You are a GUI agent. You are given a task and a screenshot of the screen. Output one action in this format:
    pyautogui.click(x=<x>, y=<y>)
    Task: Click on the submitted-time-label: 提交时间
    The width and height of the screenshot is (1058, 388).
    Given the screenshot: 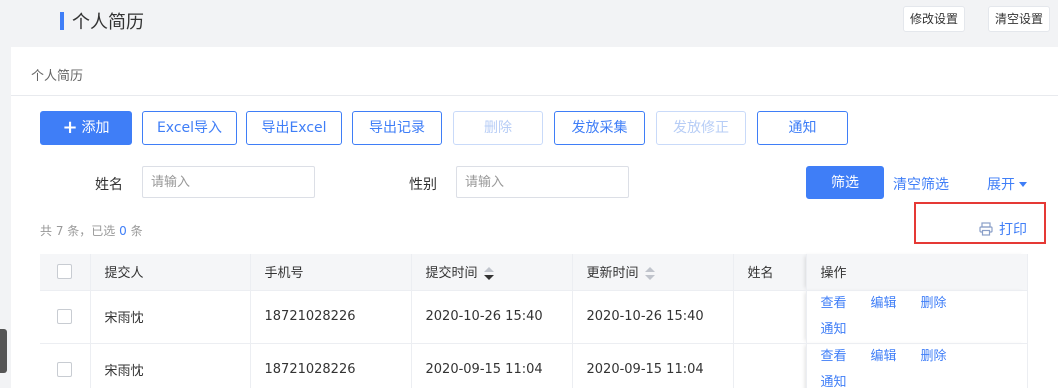 What is the action you would take?
    pyautogui.click(x=451, y=274)
    